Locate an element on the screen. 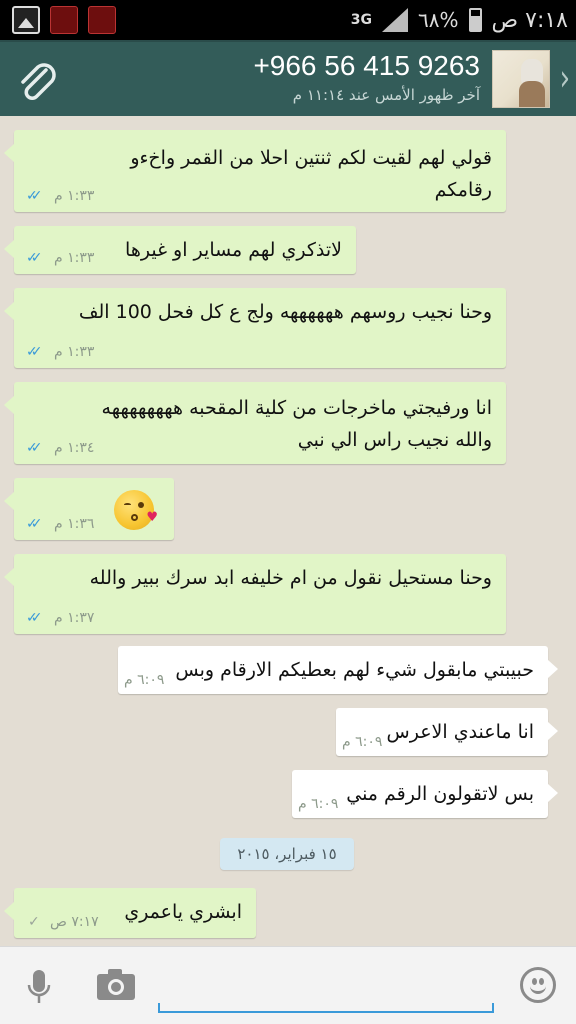 The width and height of the screenshot is (576, 1024). signal-icon is located at coordinates (395, 20).